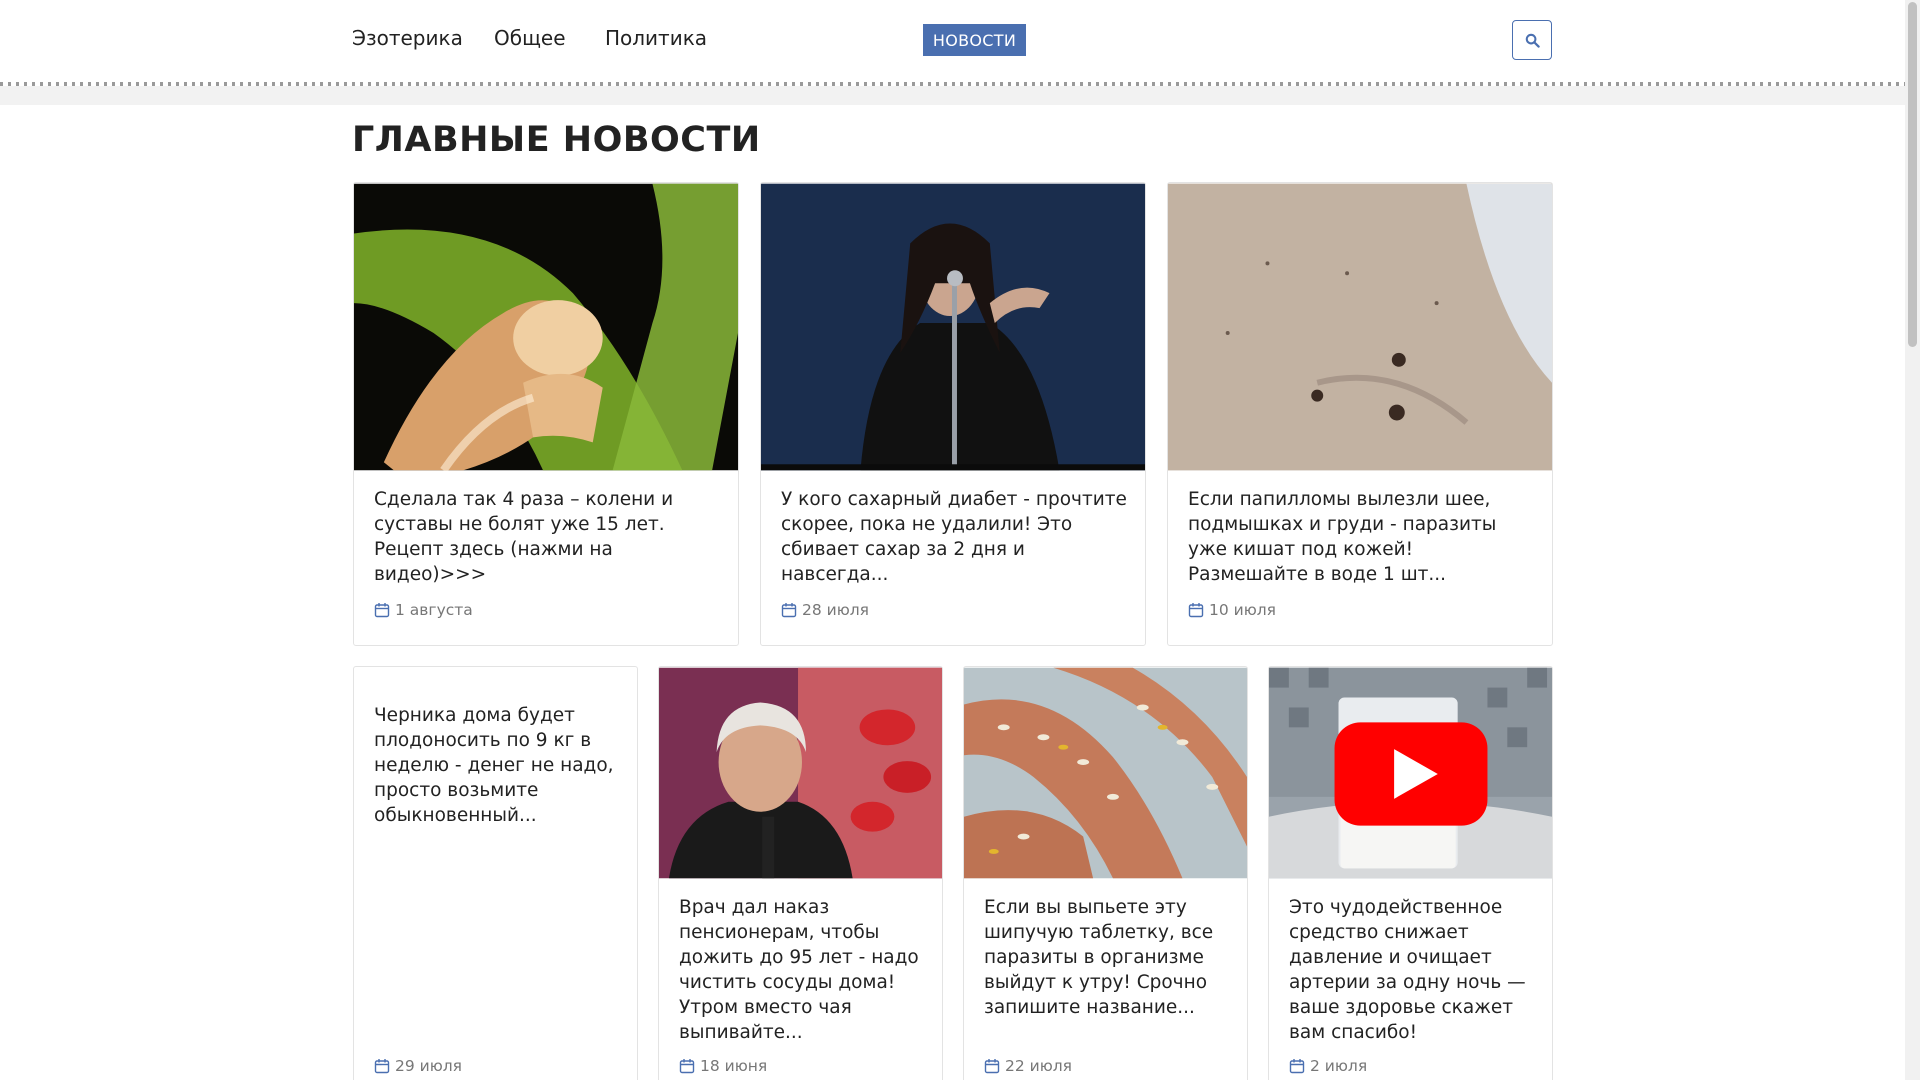 This screenshot has height=1080, width=1920. I want to click on card-image-singer, so click(953, 327).